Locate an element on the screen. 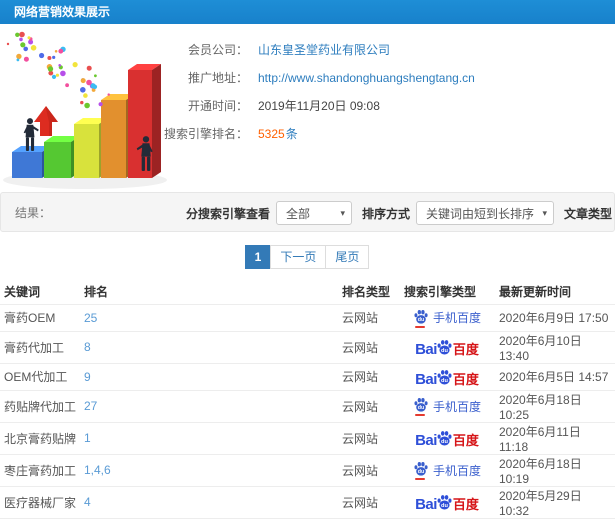 This screenshot has width=615, height=520. engine-filter-select: 全部 ▾ is located at coordinates (314, 213).